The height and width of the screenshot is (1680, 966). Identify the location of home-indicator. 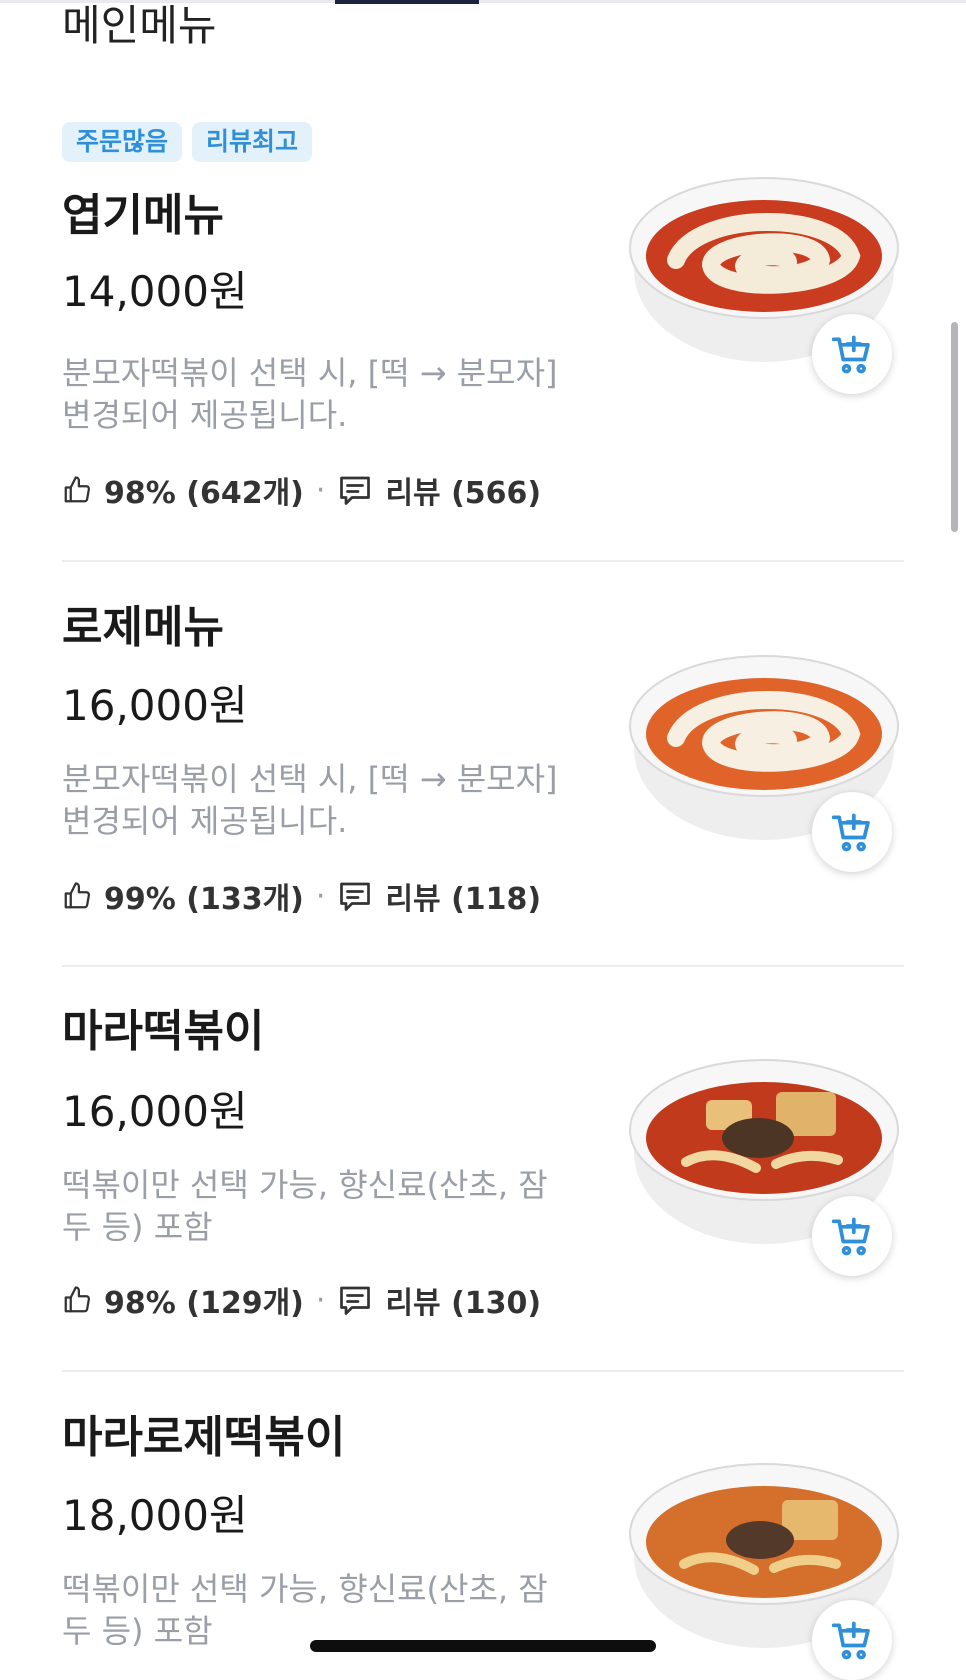
(483, 1646).